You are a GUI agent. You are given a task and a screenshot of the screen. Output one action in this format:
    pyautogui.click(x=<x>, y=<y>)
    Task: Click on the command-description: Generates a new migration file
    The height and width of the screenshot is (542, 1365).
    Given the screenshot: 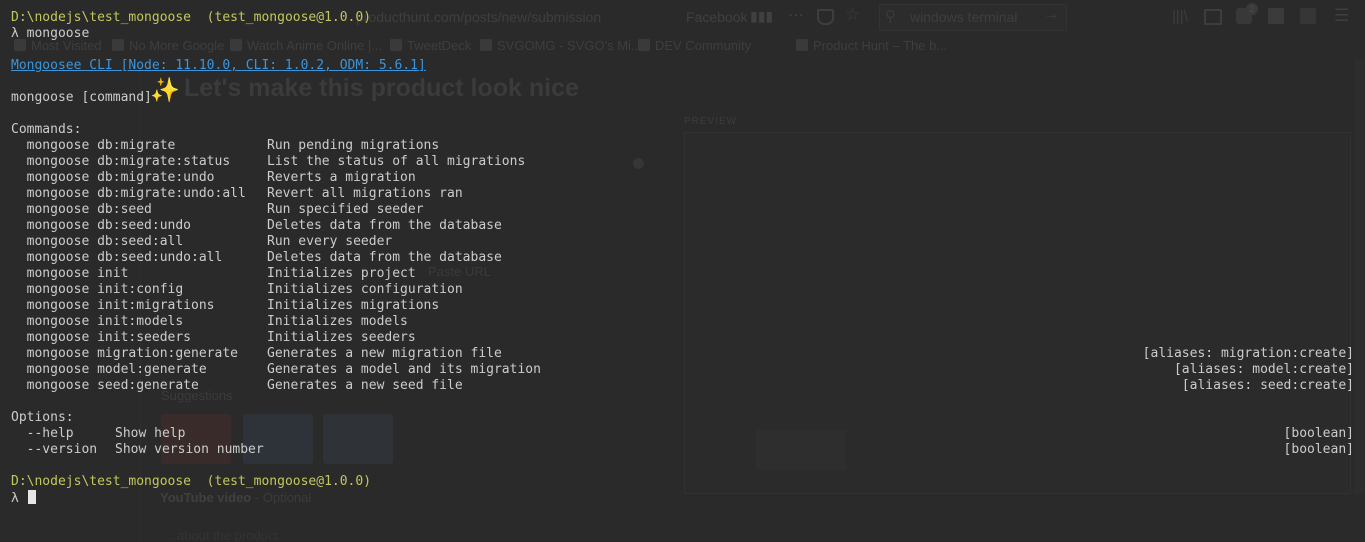 What is the action you would take?
    pyautogui.click(x=384, y=353)
    